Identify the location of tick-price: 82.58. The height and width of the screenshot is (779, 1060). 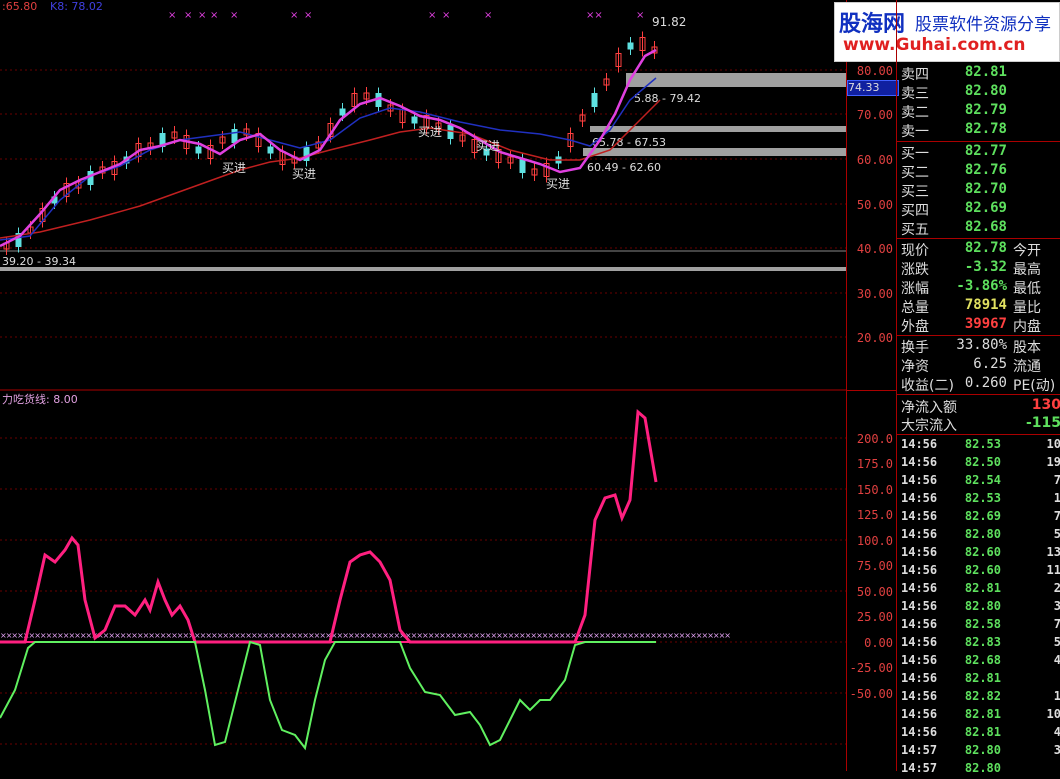
(982, 624).